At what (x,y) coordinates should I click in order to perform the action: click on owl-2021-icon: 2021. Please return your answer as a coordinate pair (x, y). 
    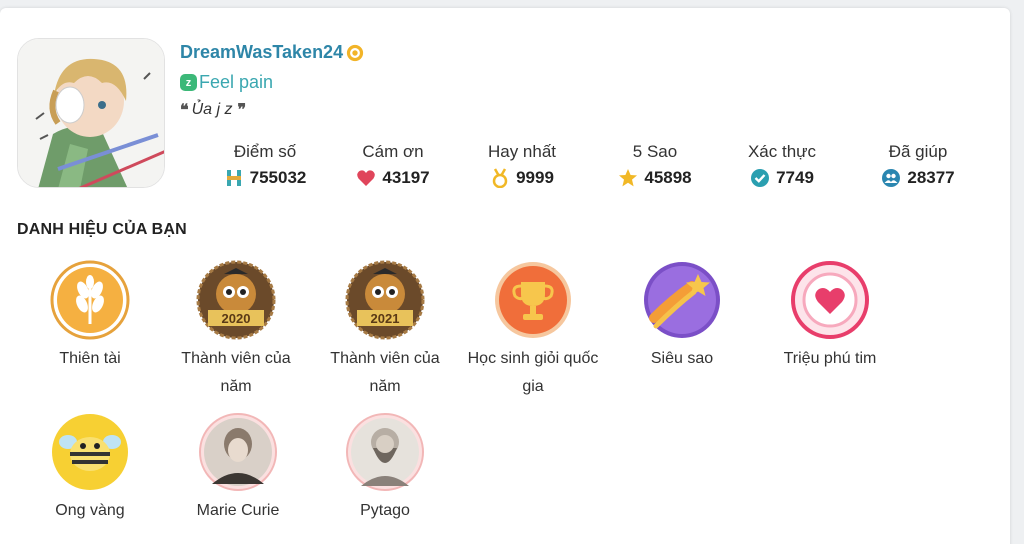
    Looking at the image, I should click on (385, 300).